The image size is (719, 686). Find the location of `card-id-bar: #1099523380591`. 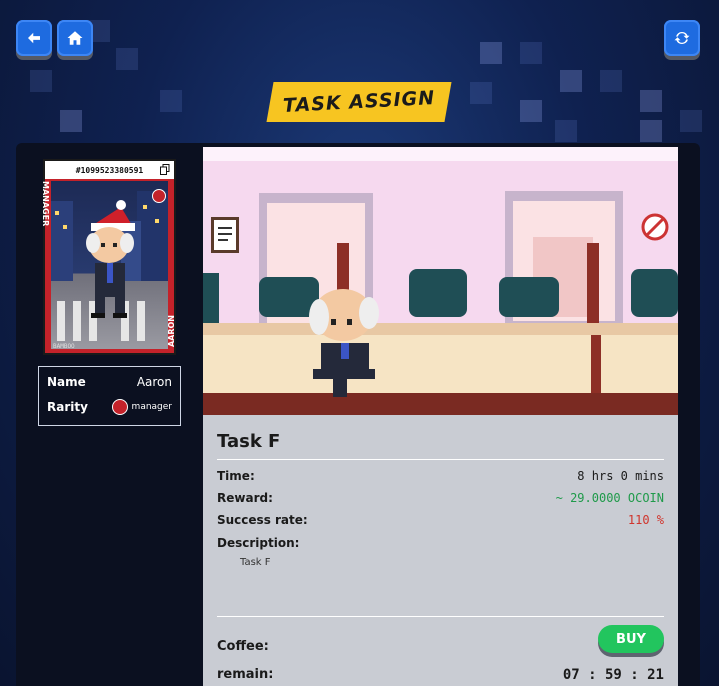

card-id-bar: #1099523380591 is located at coordinates (109, 170).